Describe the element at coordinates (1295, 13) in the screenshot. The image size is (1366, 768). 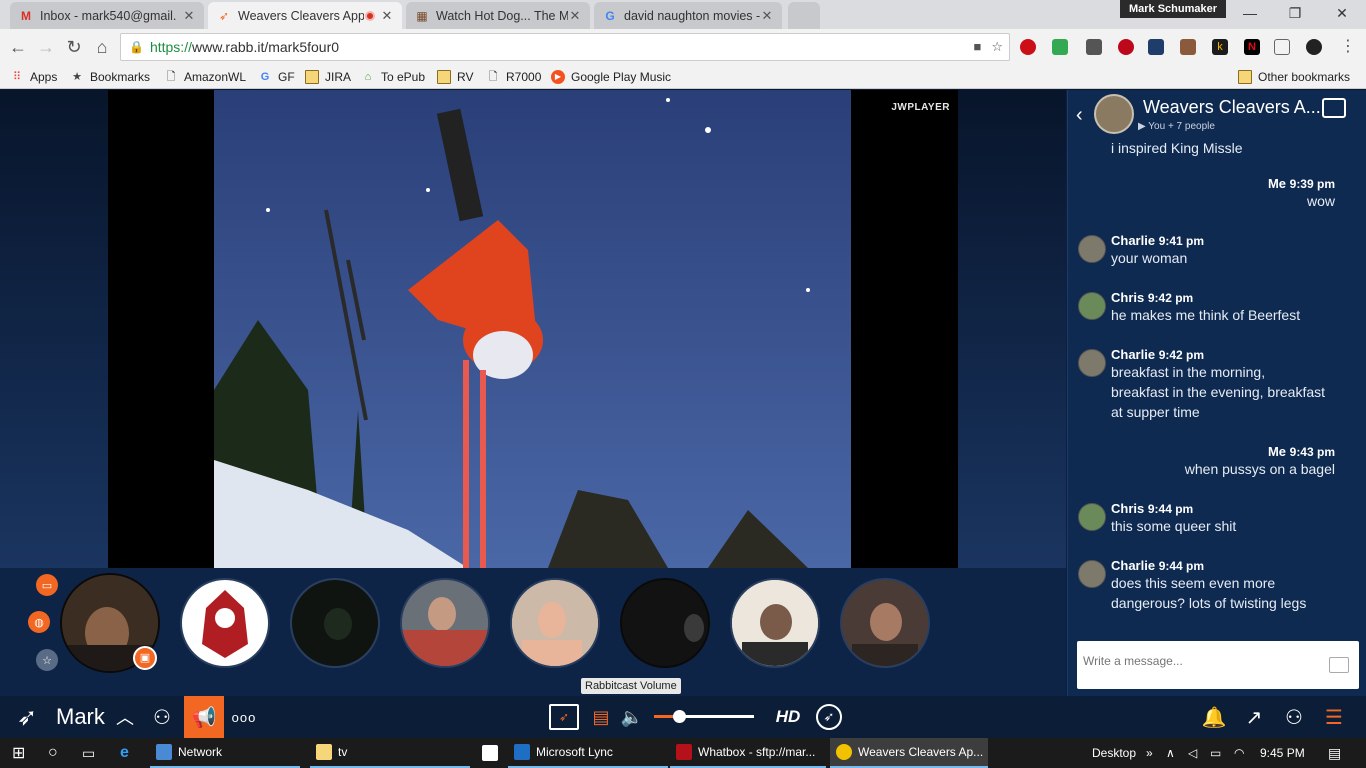
I see `restore-icon: ❐` at that location.